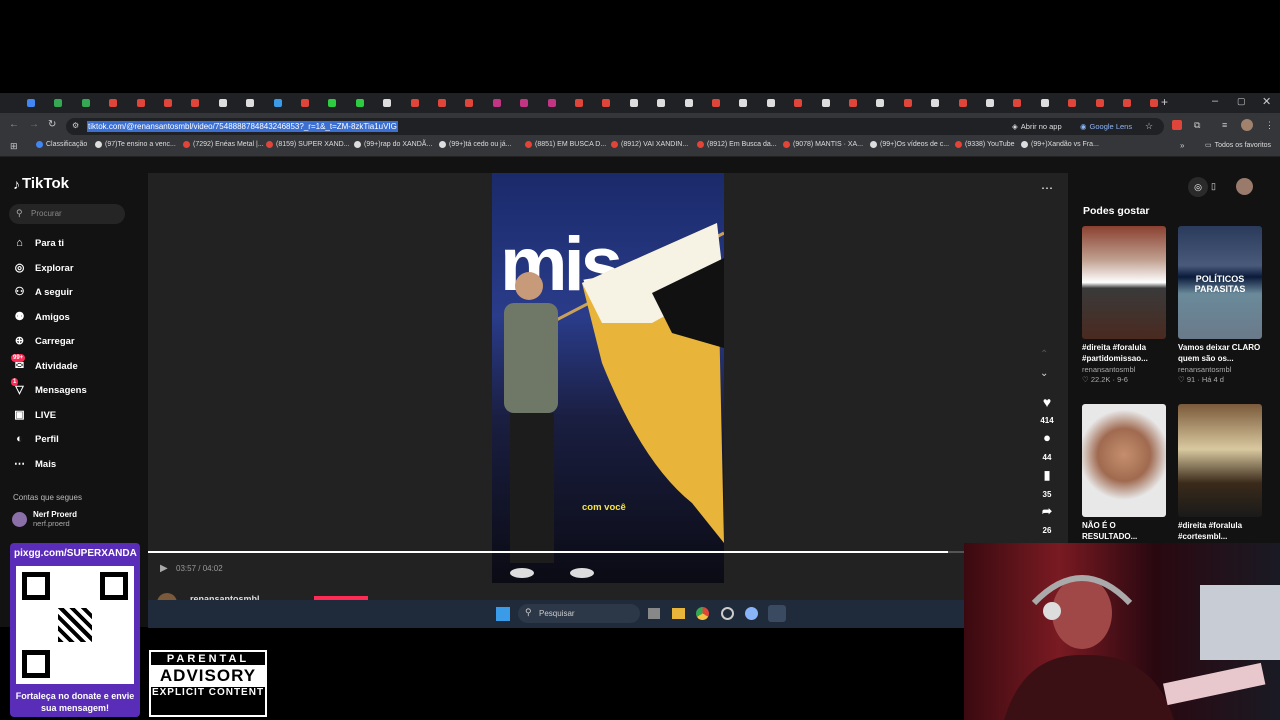 The width and height of the screenshot is (1280, 720). I want to click on phone-icon: ▯, so click(1213, 186).